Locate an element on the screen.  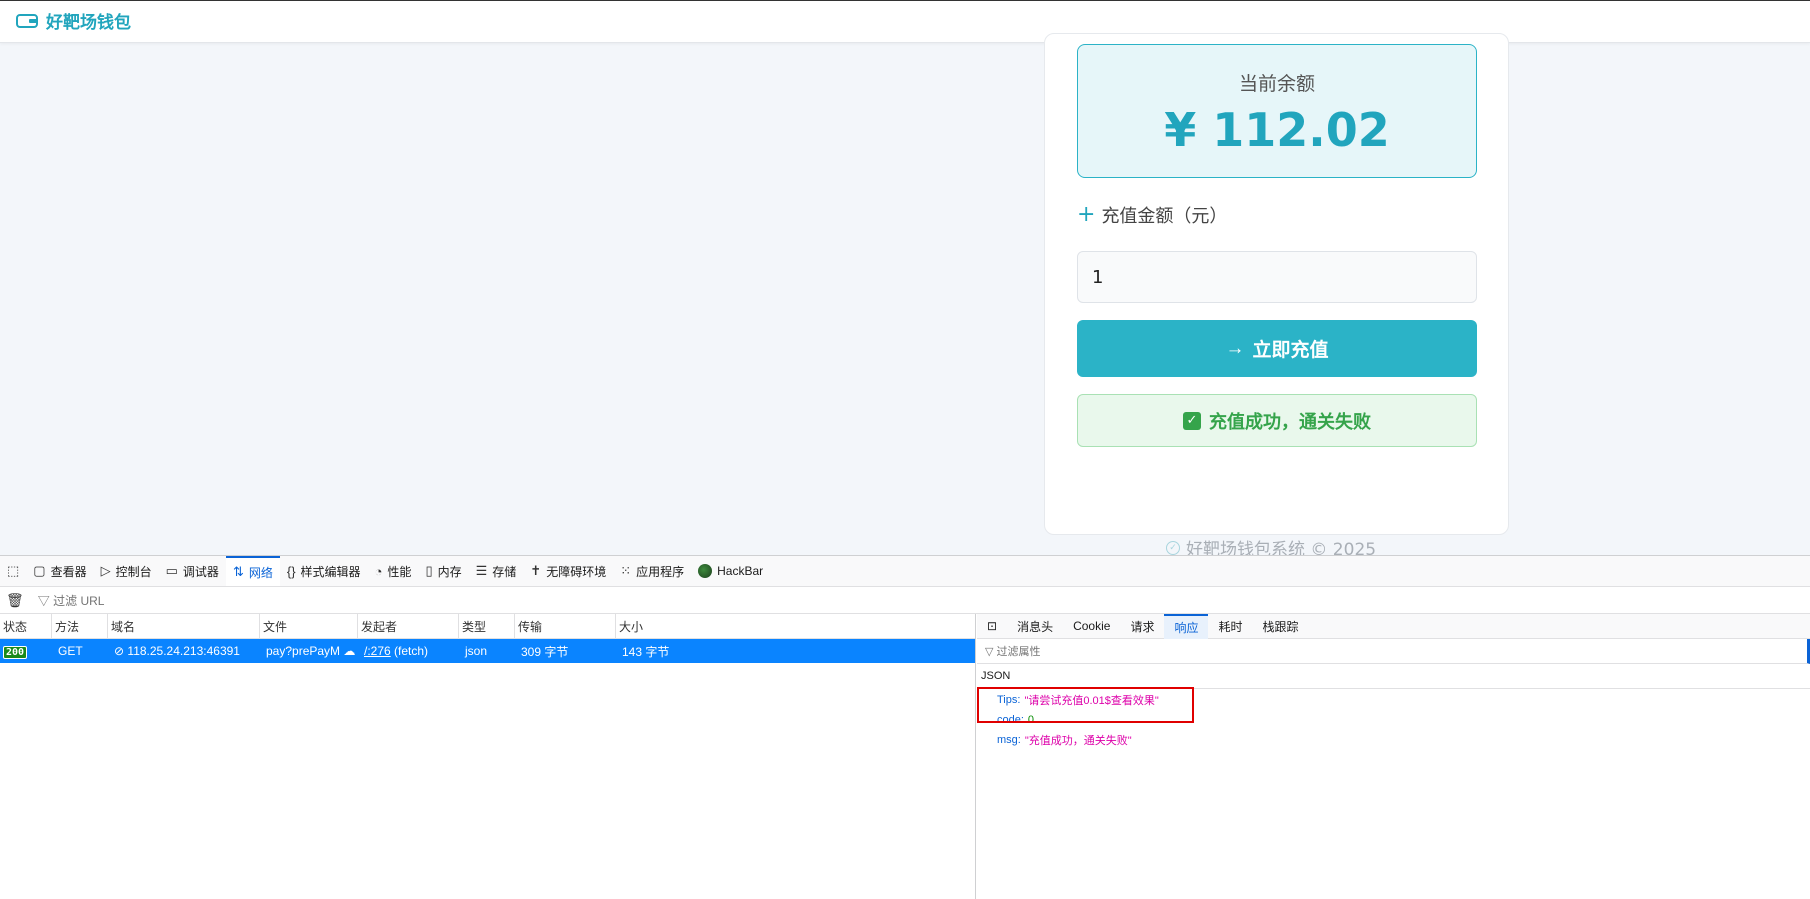
json-line-msg: msg: "充值成功，通关失败" is located at coordinates (1393, 740).